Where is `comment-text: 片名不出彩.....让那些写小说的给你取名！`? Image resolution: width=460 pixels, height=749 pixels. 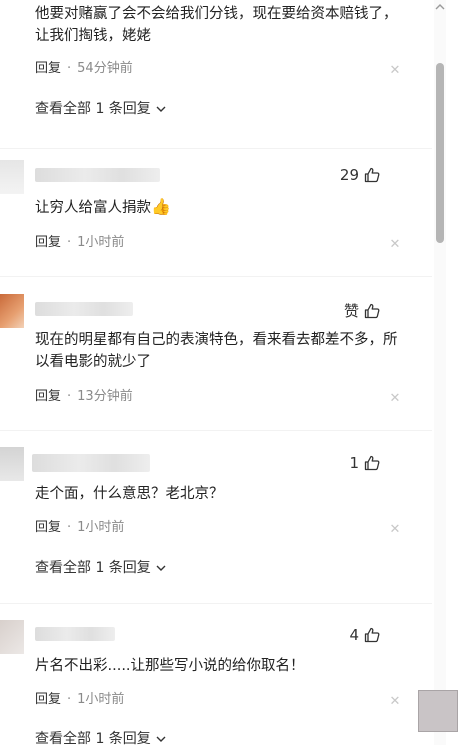
comment-text: 片名不出彩.....让那些写小说的给你取名！ is located at coordinates (170, 666).